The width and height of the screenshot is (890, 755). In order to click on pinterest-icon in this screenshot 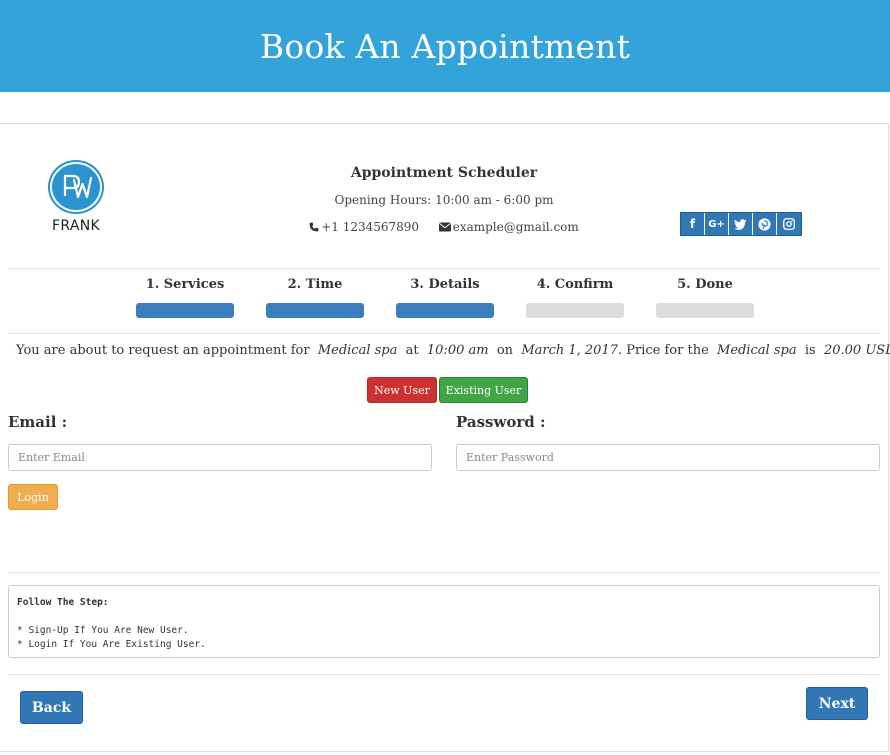, I will do `click(765, 224)`.